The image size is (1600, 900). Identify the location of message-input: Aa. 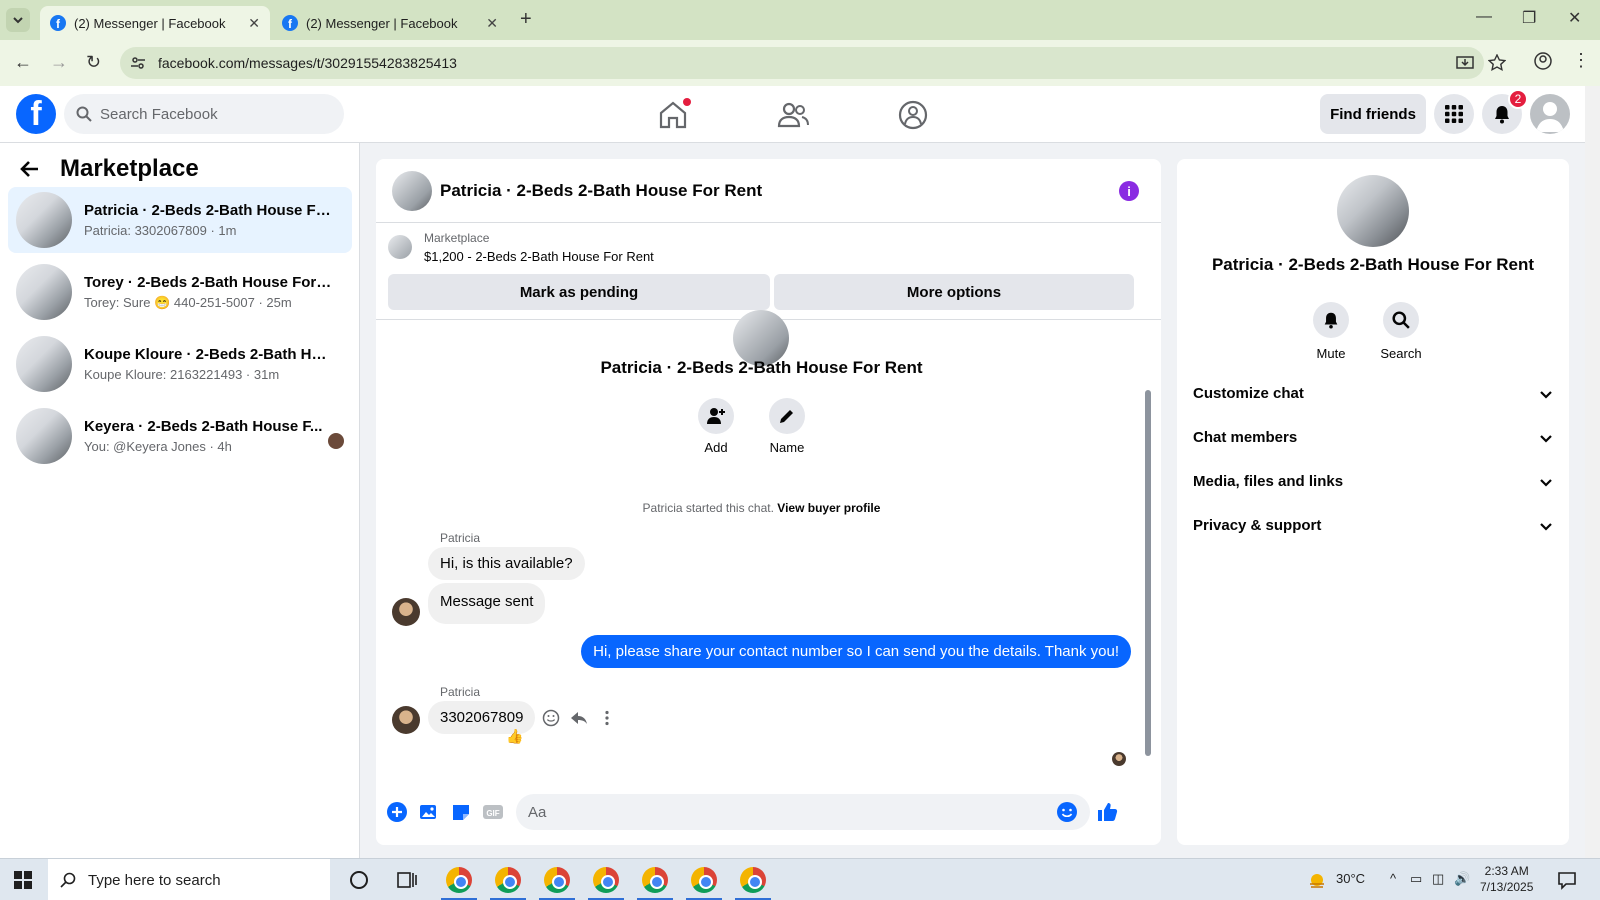
(803, 812).